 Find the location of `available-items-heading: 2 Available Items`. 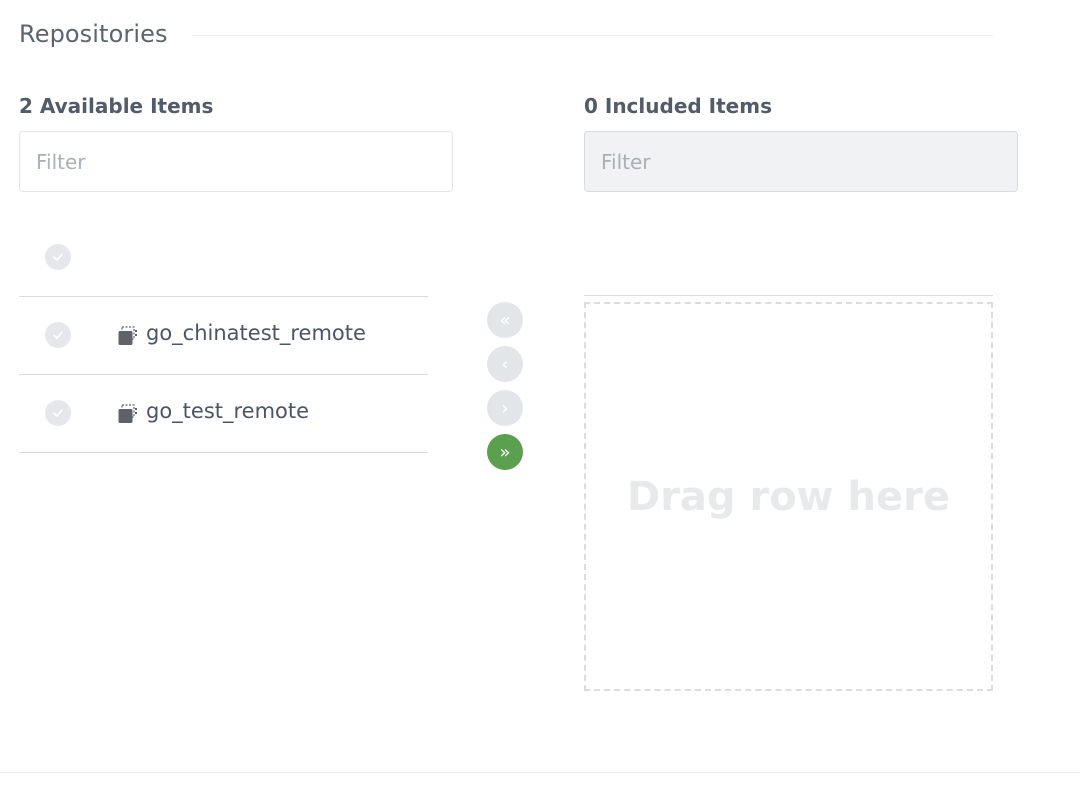

available-items-heading: 2 Available Items is located at coordinates (116, 106).